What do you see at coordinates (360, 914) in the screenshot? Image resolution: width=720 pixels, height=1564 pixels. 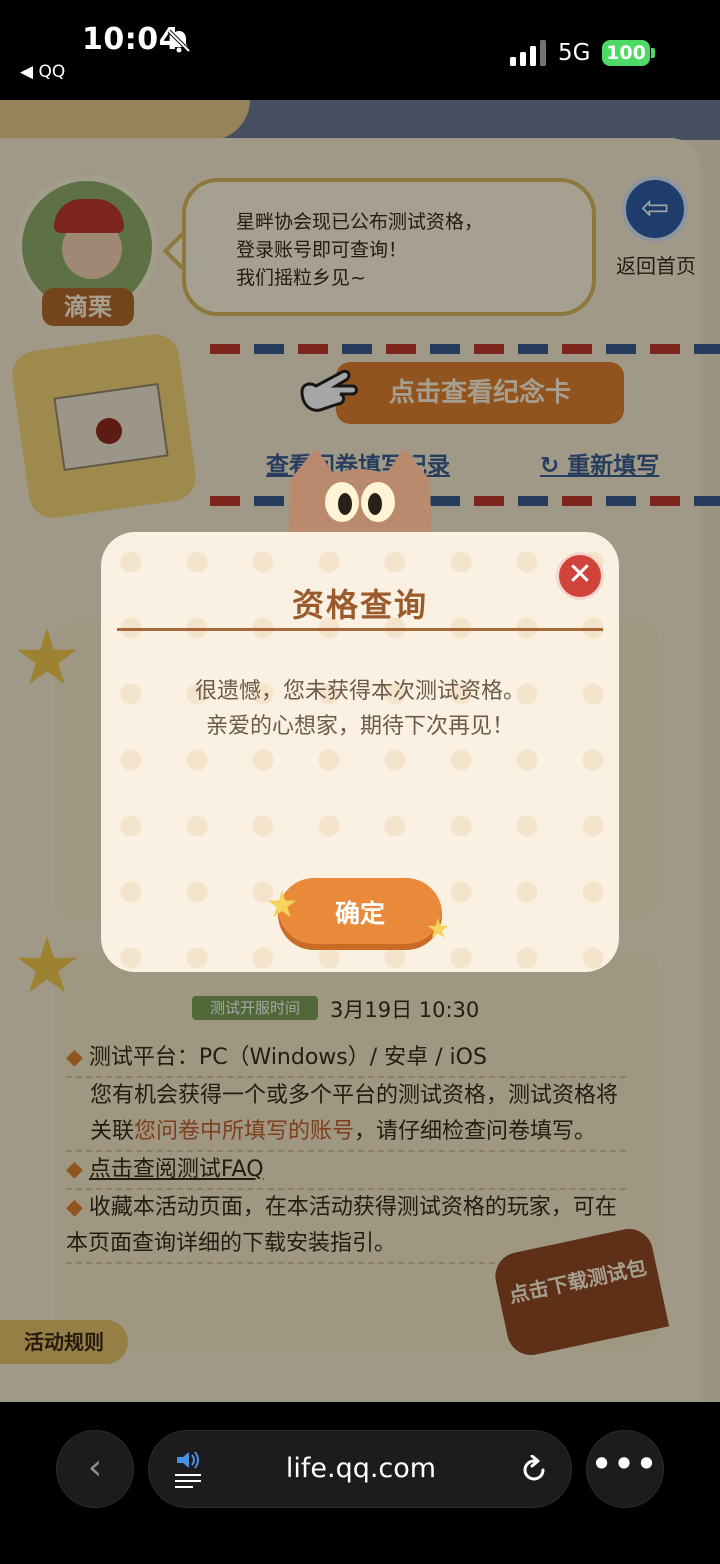 I see `confirm-button: 确定` at bounding box center [360, 914].